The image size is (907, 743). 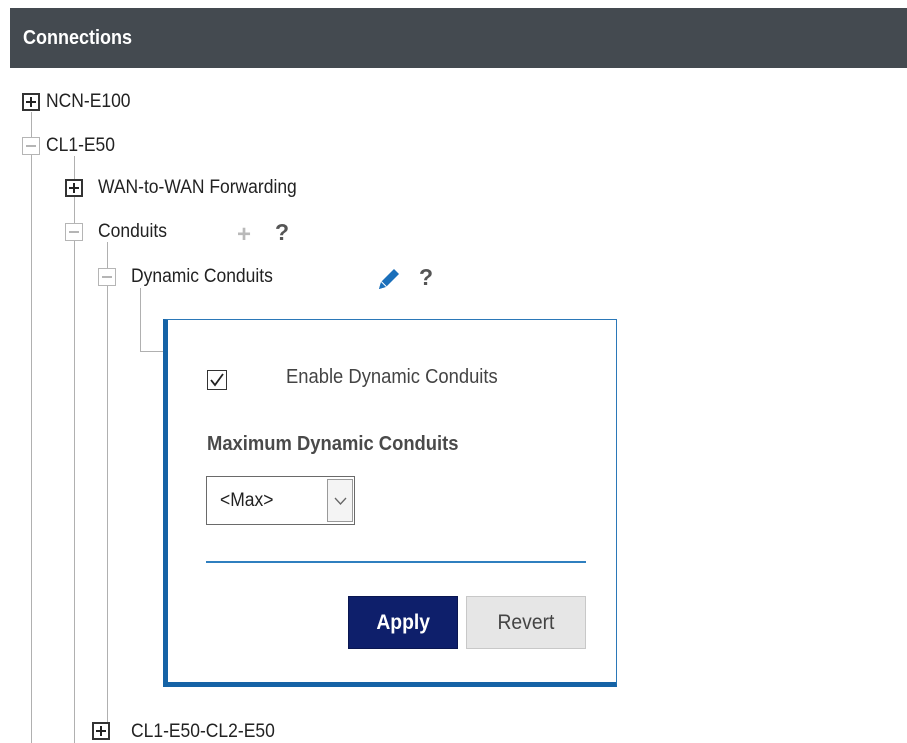 What do you see at coordinates (333, 444) in the screenshot?
I see `max-dynamic-conduits-label: Maximum Dynamic Conduits` at bounding box center [333, 444].